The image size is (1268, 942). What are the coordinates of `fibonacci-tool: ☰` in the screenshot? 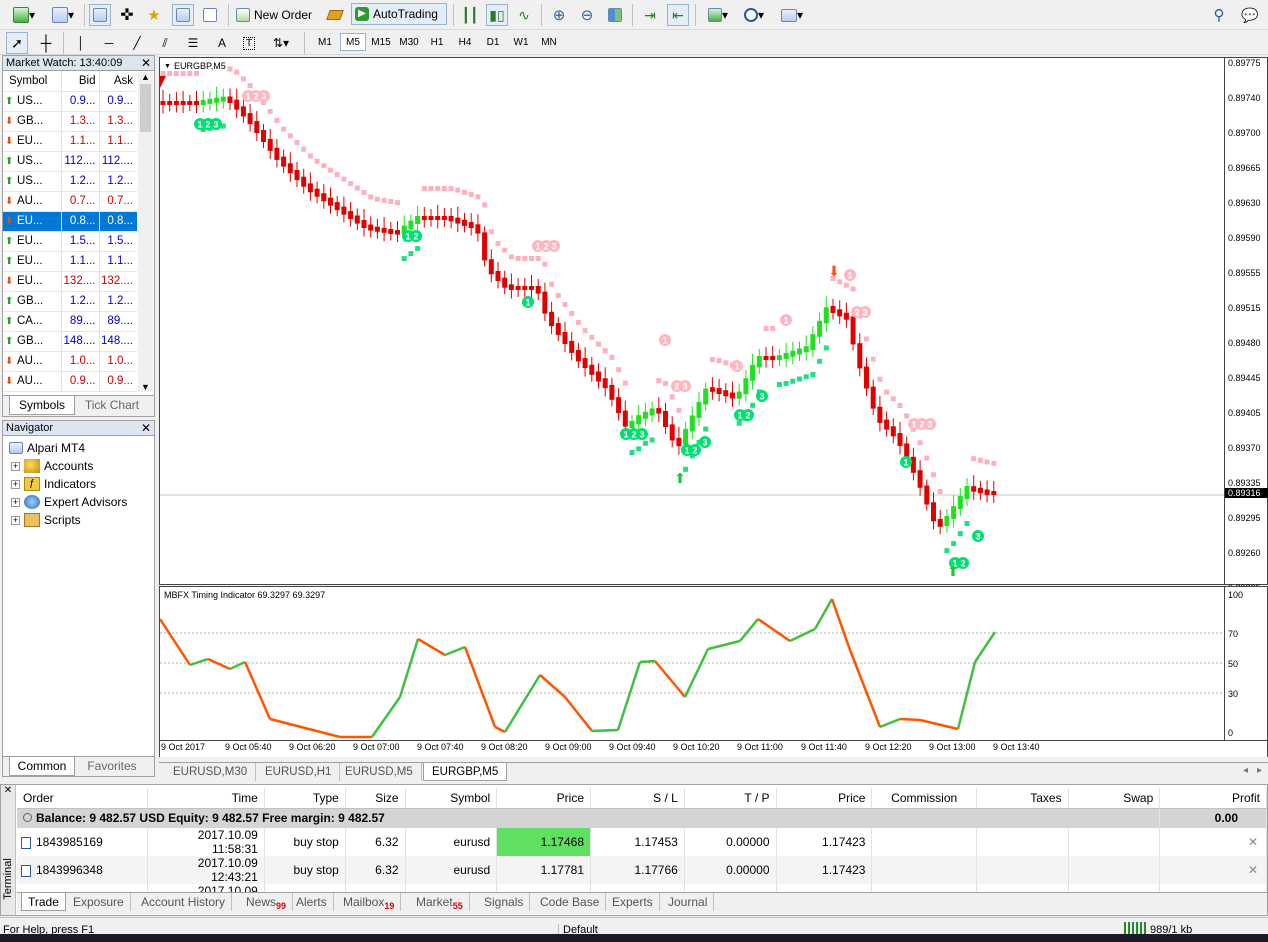 It's located at (193, 43).